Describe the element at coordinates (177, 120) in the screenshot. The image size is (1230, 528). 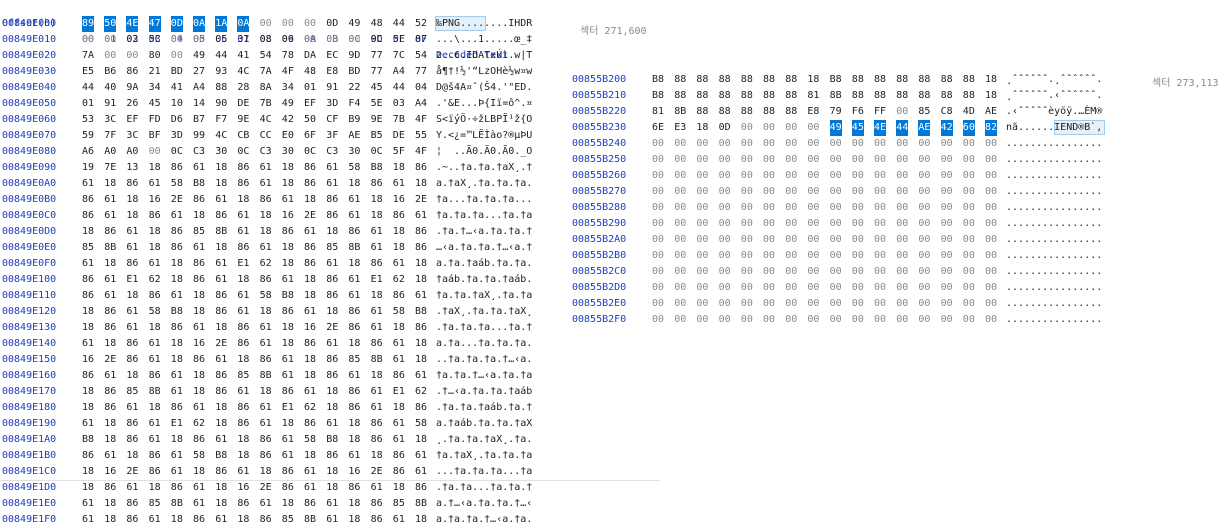
I see `hex-byte: D6` at that location.